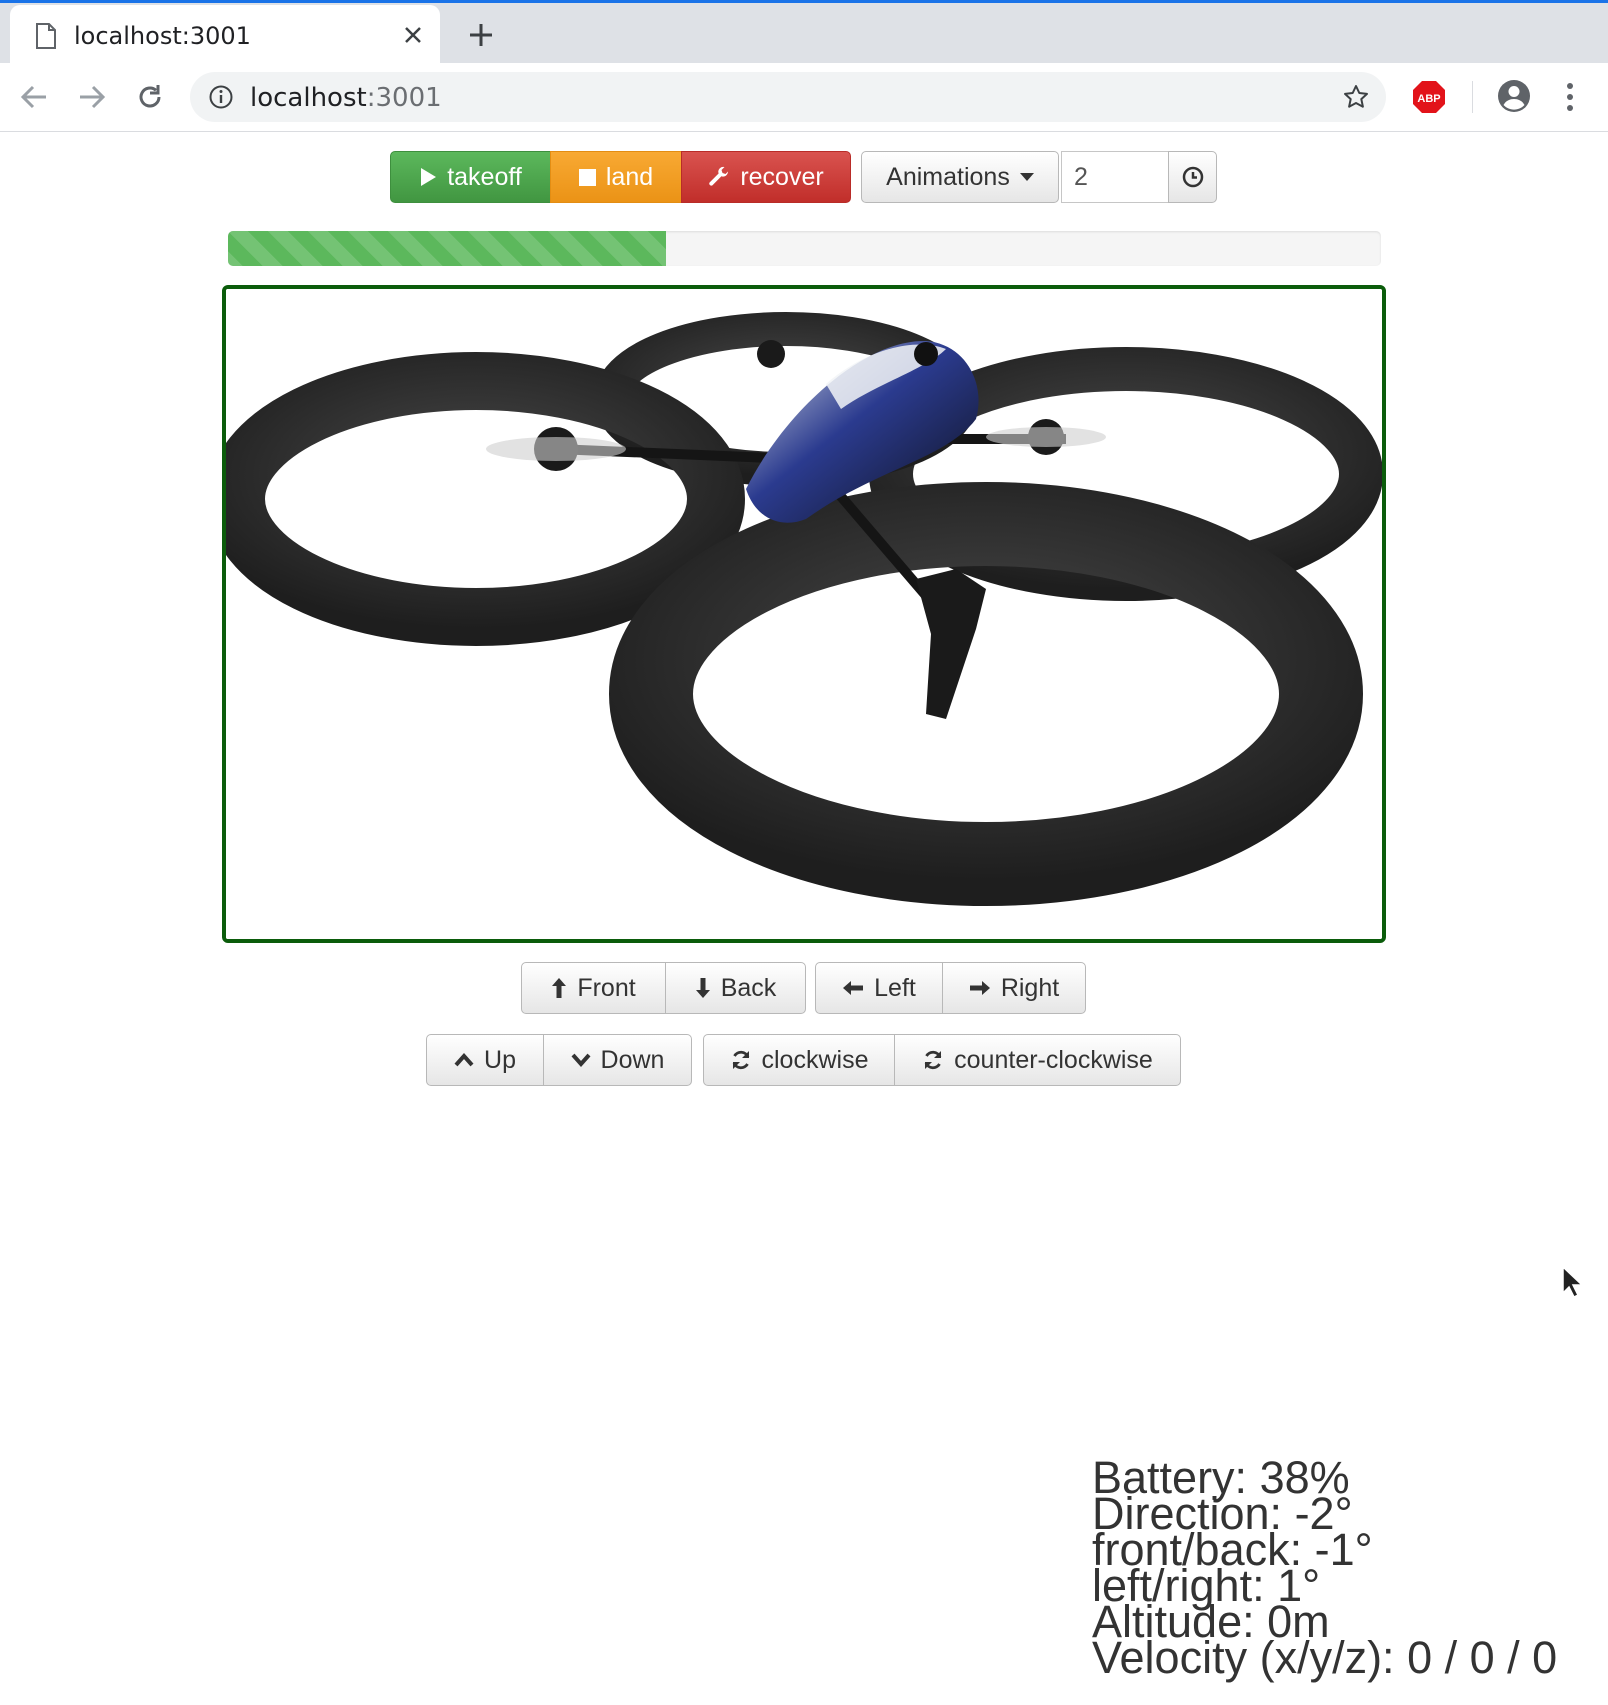  What do you see at coordinates (632, 1059) in the screenshot?
I see `down-label: Down` at bounding box center [632, 1059].